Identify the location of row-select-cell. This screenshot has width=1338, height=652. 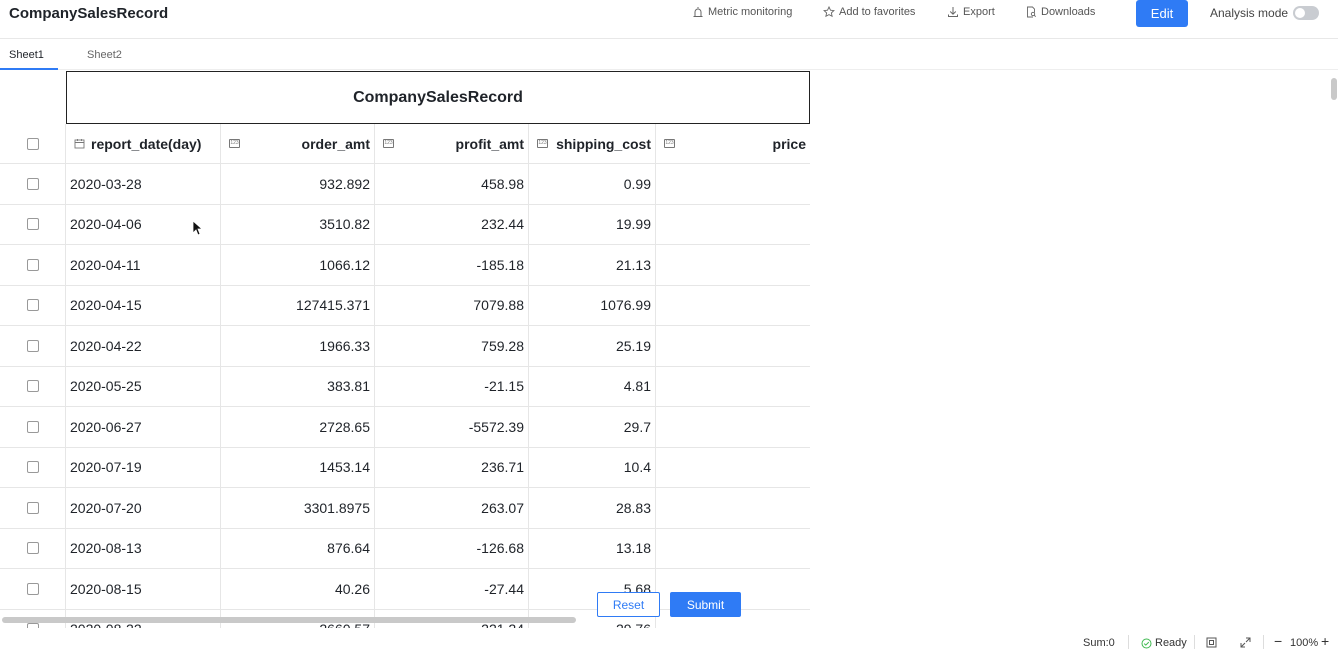
(33, 508).